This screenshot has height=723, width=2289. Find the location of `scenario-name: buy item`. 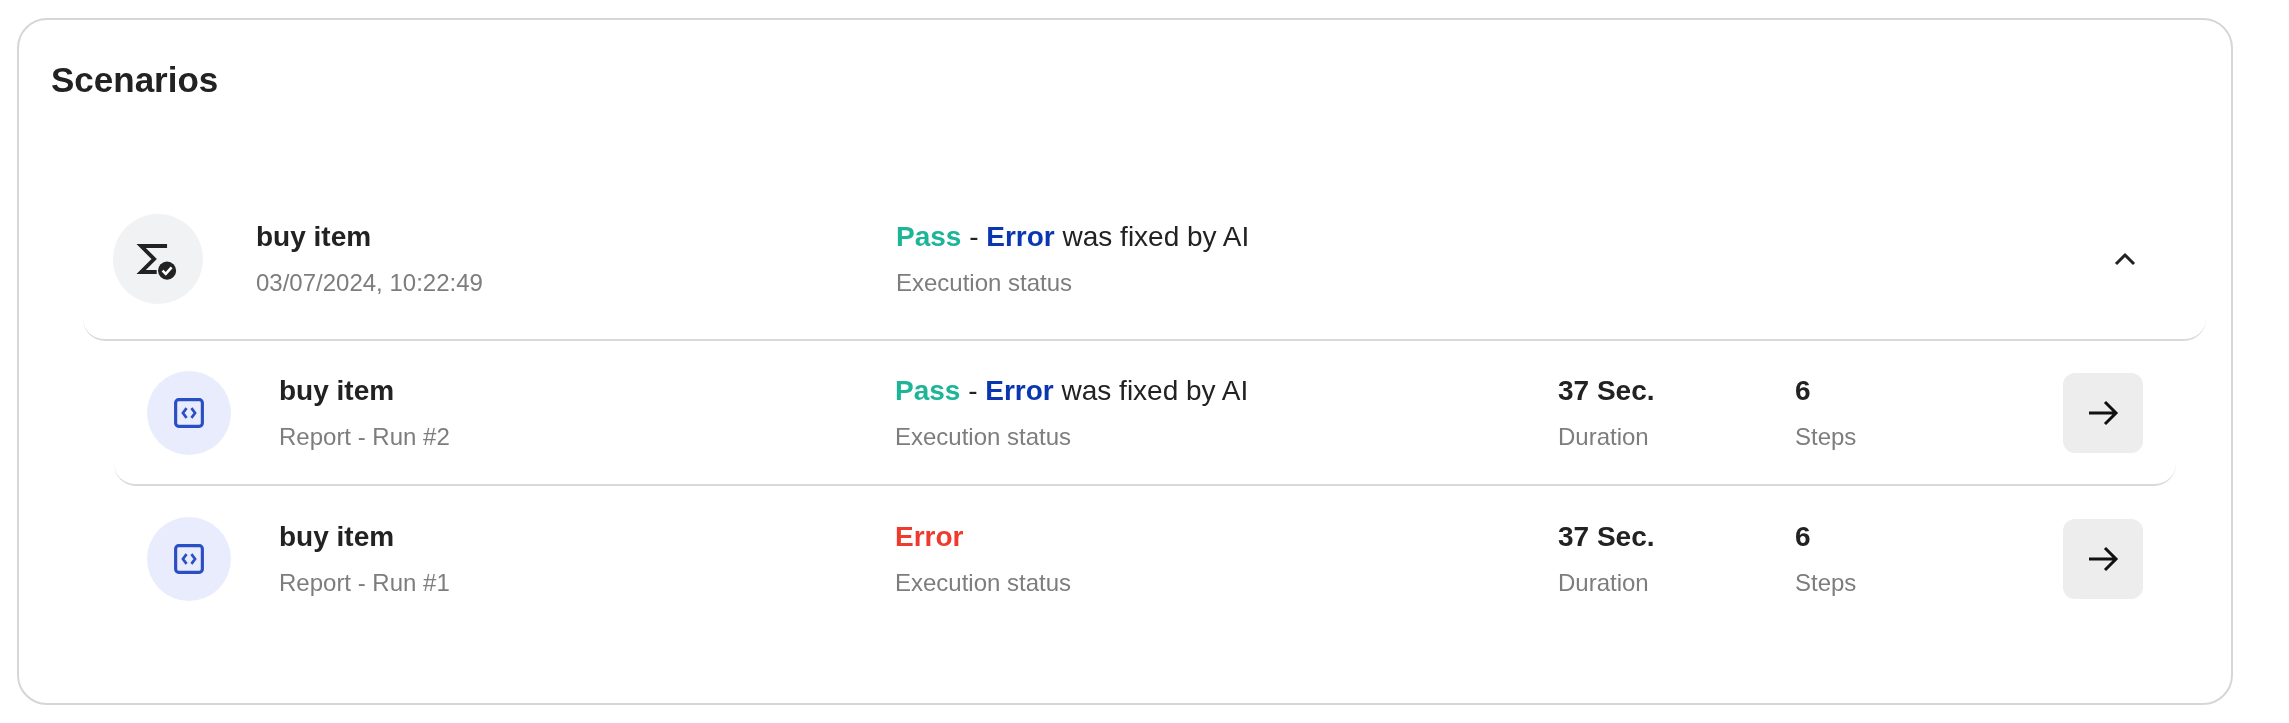

scenario-name: buy item is located at coordinates (314, 236).